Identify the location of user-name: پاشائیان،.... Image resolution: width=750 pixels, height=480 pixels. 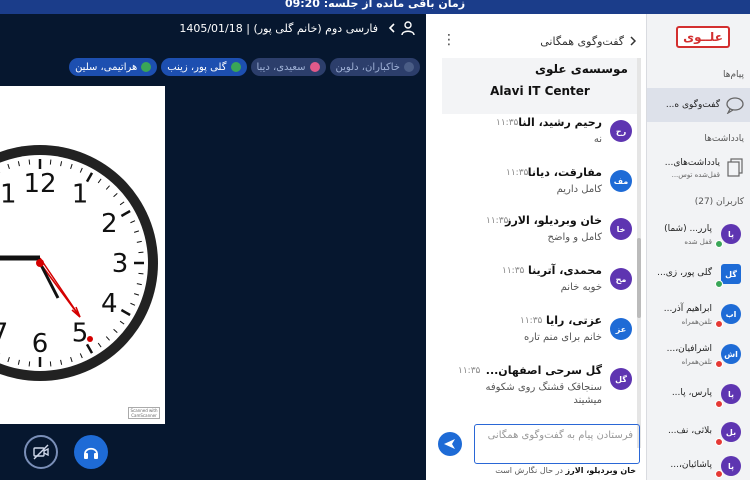
(691, 465).